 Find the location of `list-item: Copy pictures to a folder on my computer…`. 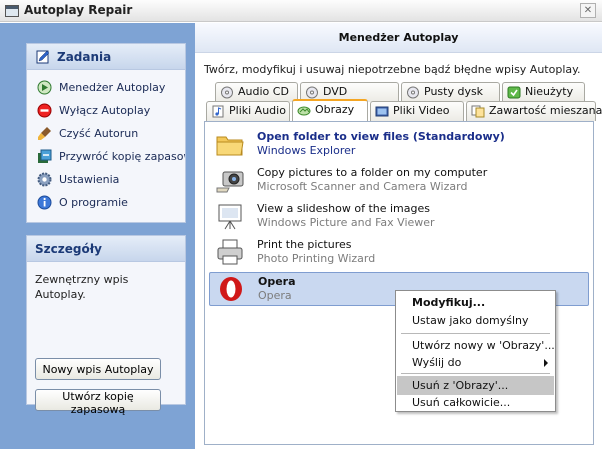

list-item: Copy pictures to a folder on my computer… is located at coordinates (399, 181).